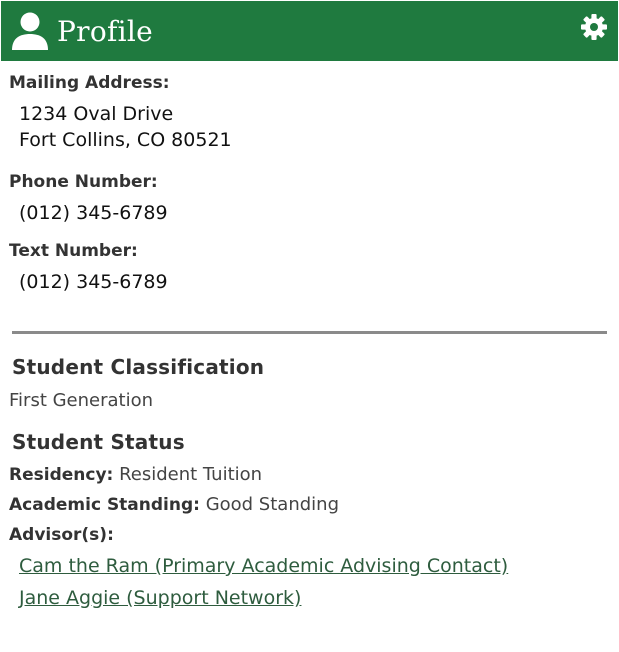 This screenshot has width=619, height=652. What do you see at coordinates (30, 31) in the screenshot?
I see `person-icon` at bounding box center [30, 31].